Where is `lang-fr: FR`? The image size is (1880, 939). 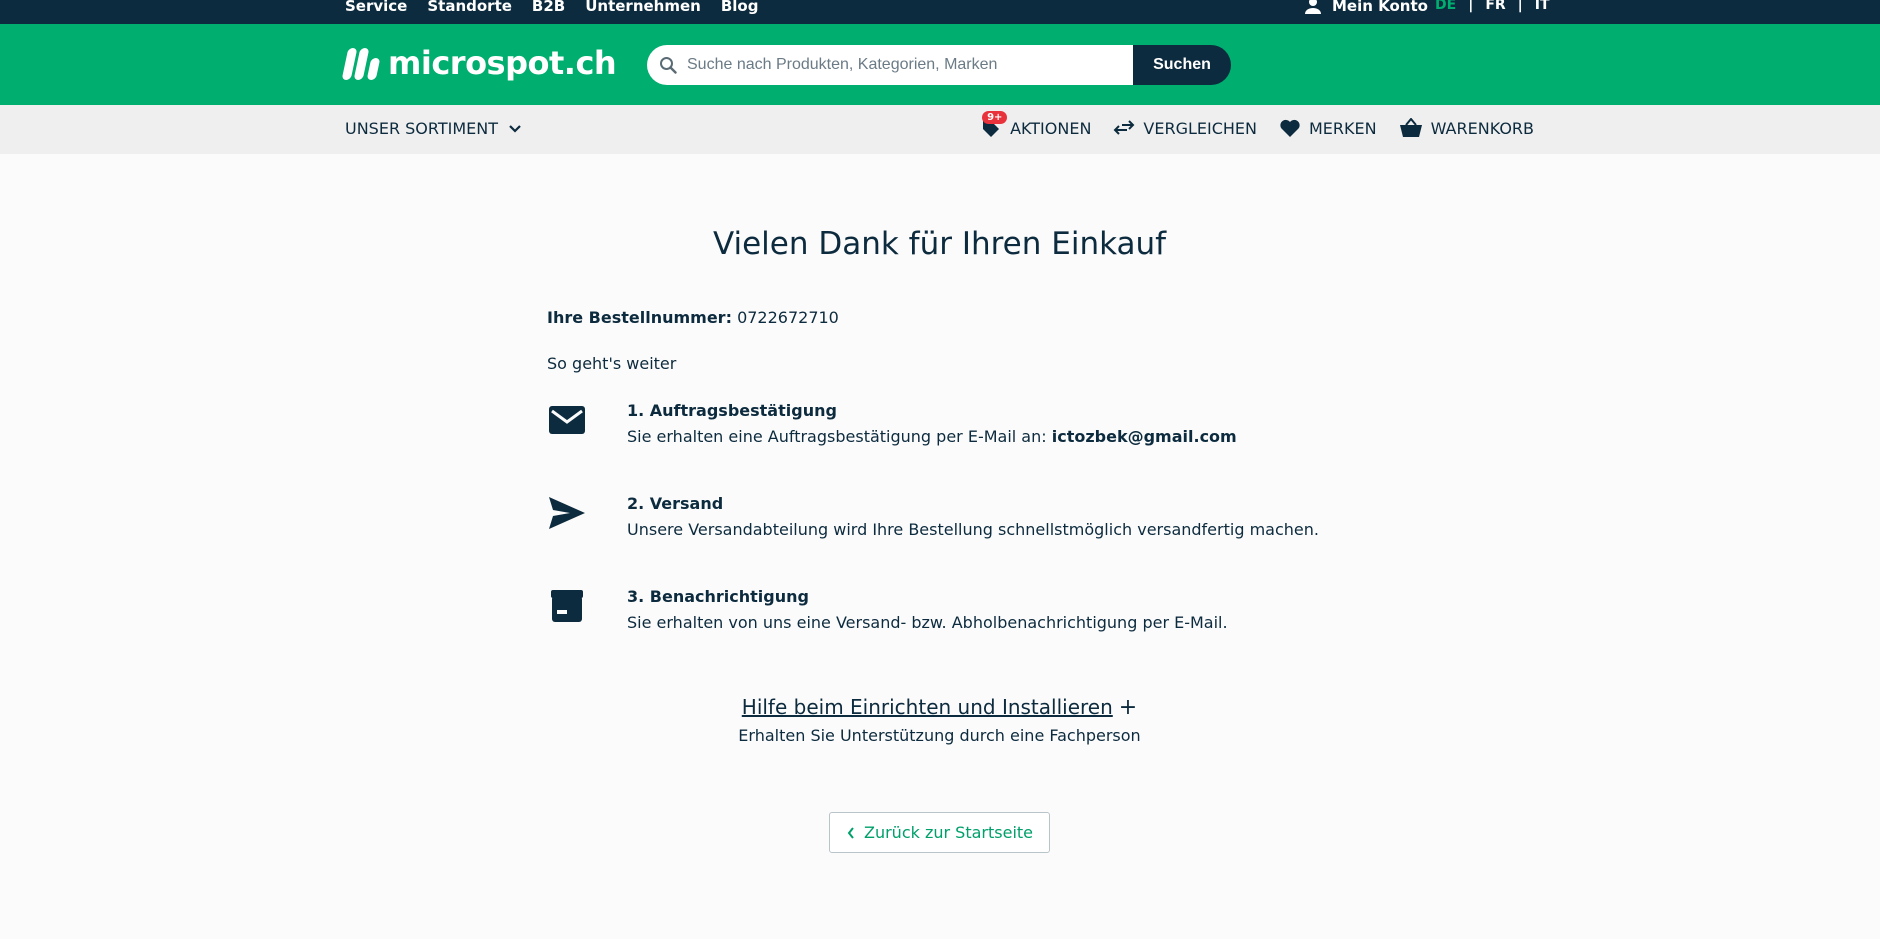
lang-fr: FR is located at coordinates (1495, 6).